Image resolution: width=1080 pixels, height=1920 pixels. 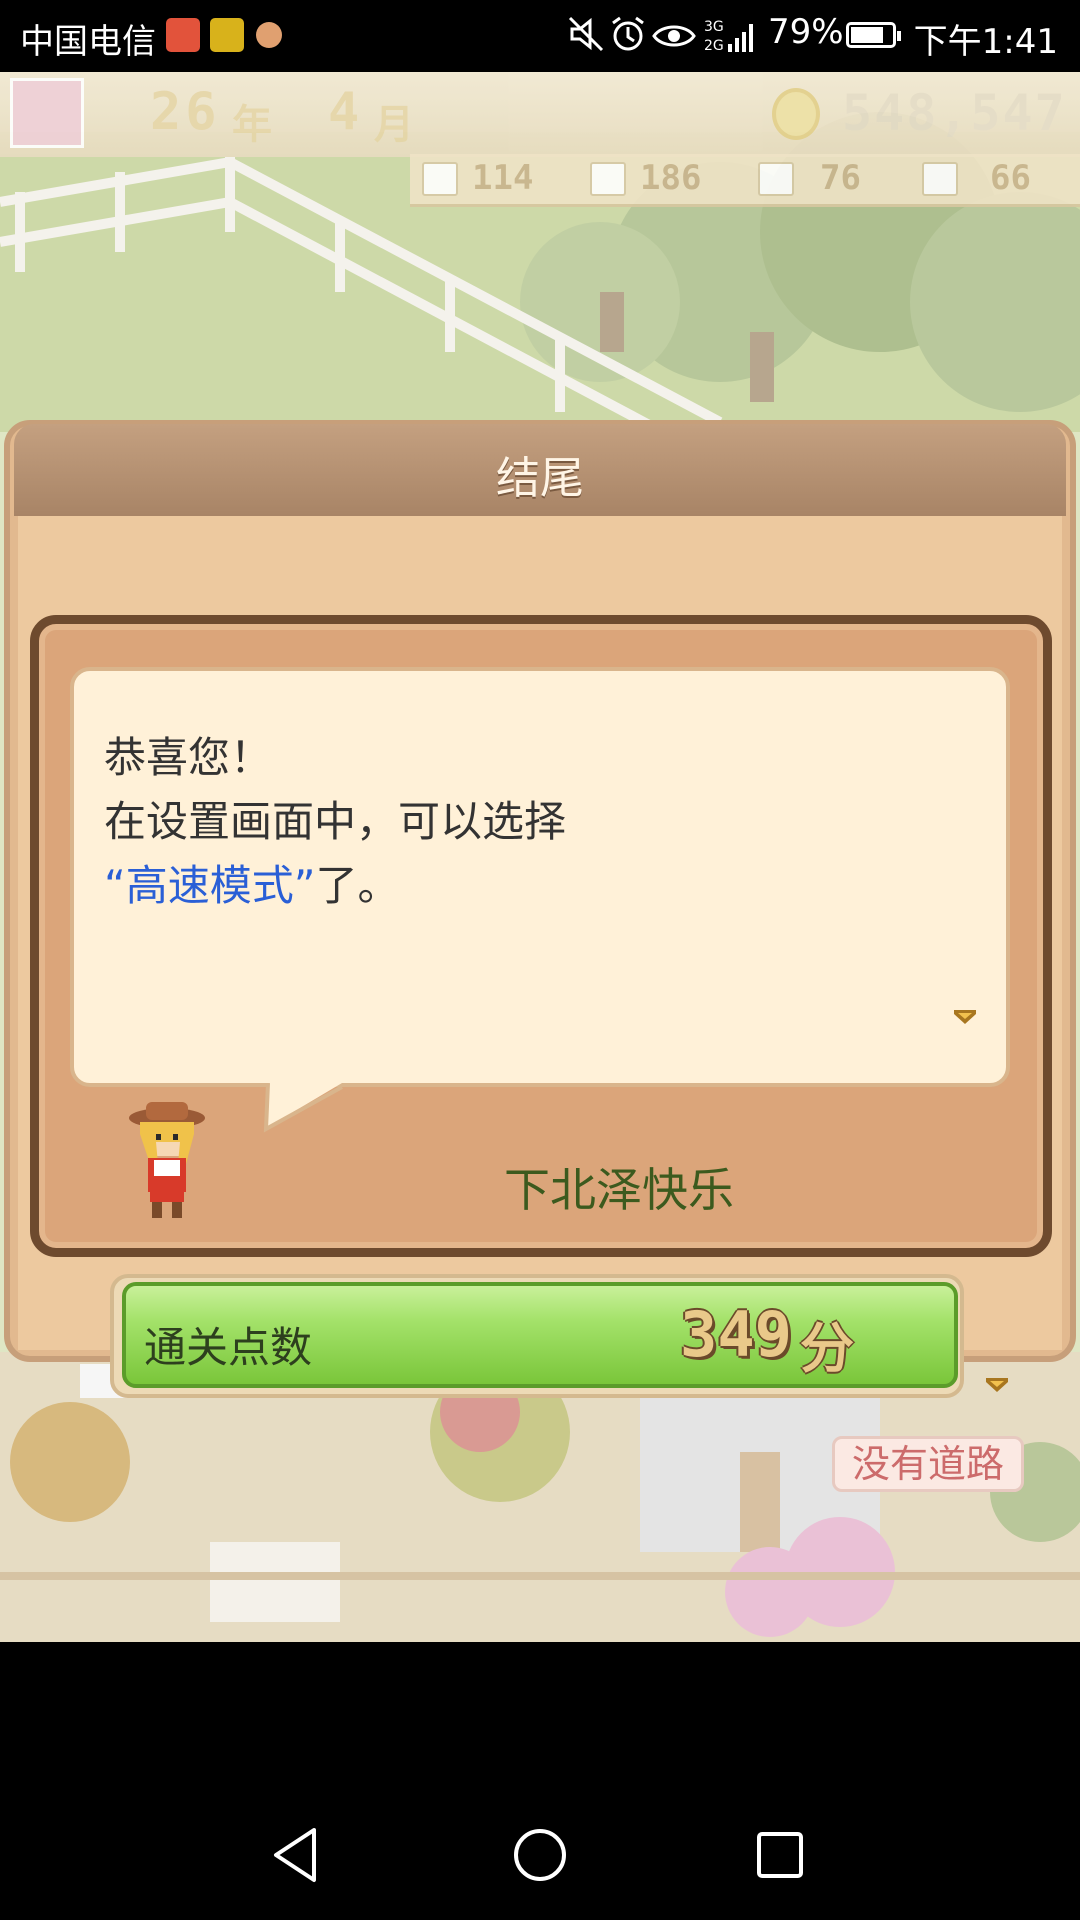 What do you see at coordinates (796, 114) in the screenshot?
I see `coin-icon` at bounding box center [796, 114].